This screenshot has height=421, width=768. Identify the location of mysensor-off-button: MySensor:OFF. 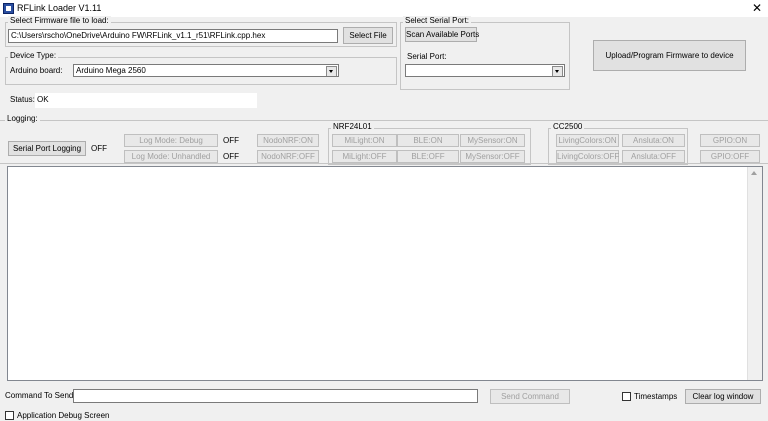
(492, 156).